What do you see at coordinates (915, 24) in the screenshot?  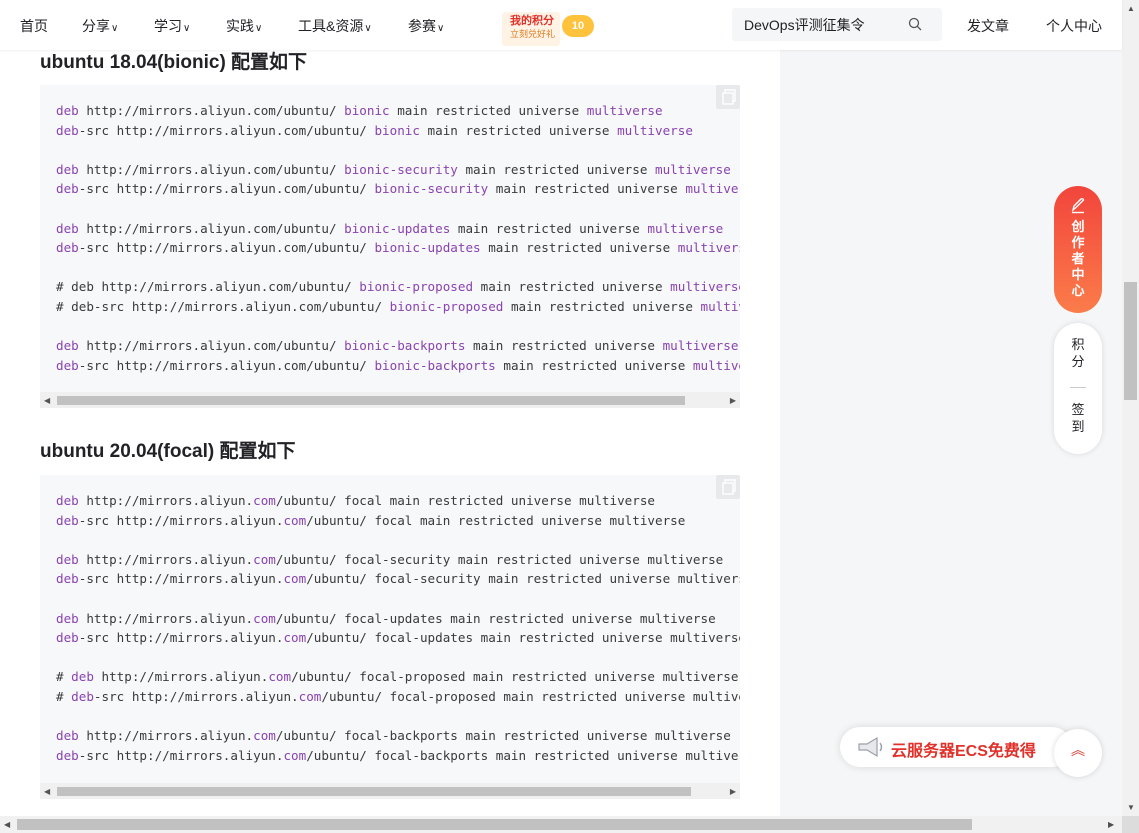 I see `search-icon` at bounding box center [915, 24].